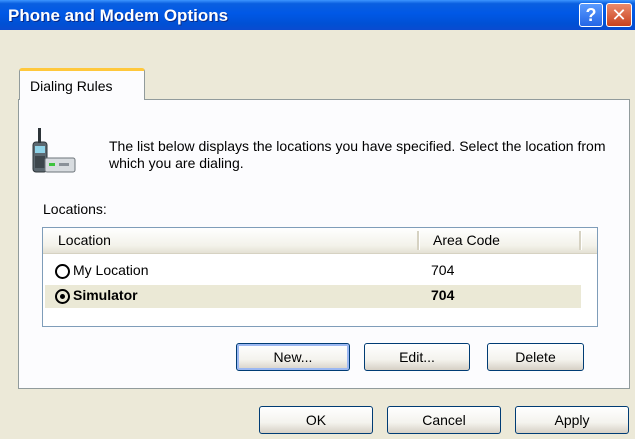 This screenshot has width=635, height=439. I want to click on help-button: ?, so click(591, 15).